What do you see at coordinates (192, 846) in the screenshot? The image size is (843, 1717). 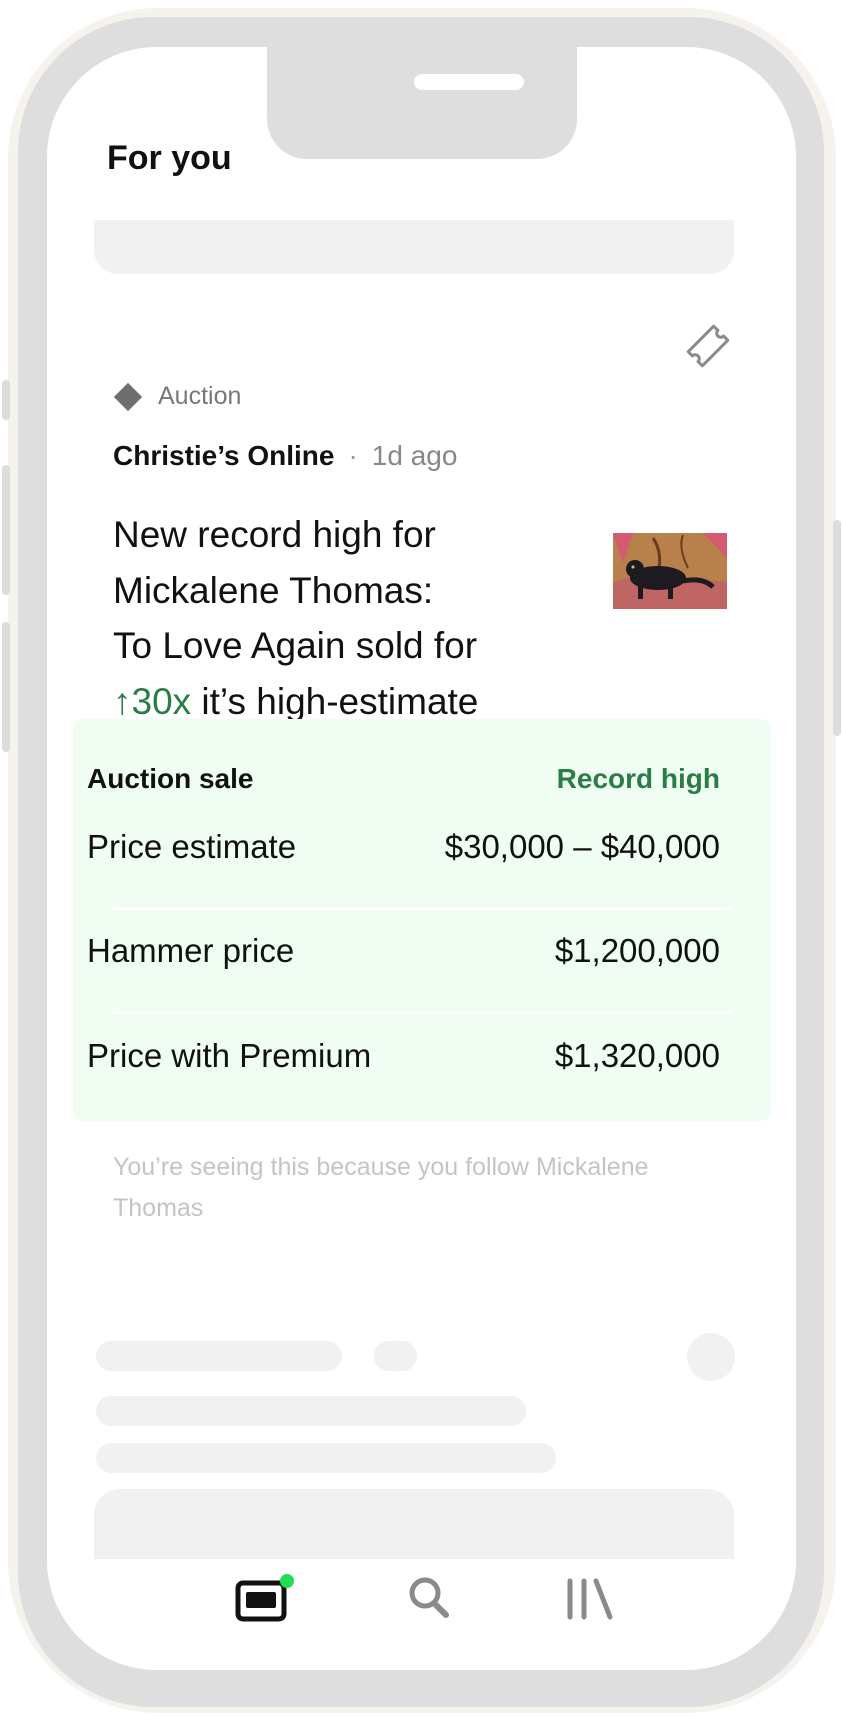 I see `price-estimate-label: Price estimate` at bounding box center [192, 846].